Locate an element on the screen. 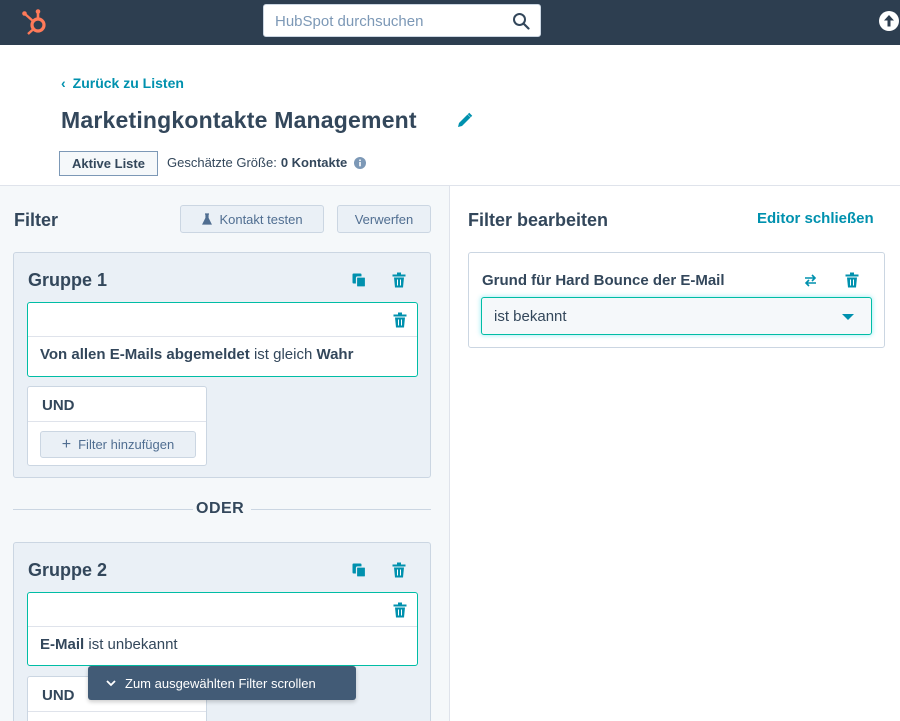 The height and width of the screenshot is (721, 900). filter-property: Von allen E-Mails abgemeldet is located at coordinates (145, 354).